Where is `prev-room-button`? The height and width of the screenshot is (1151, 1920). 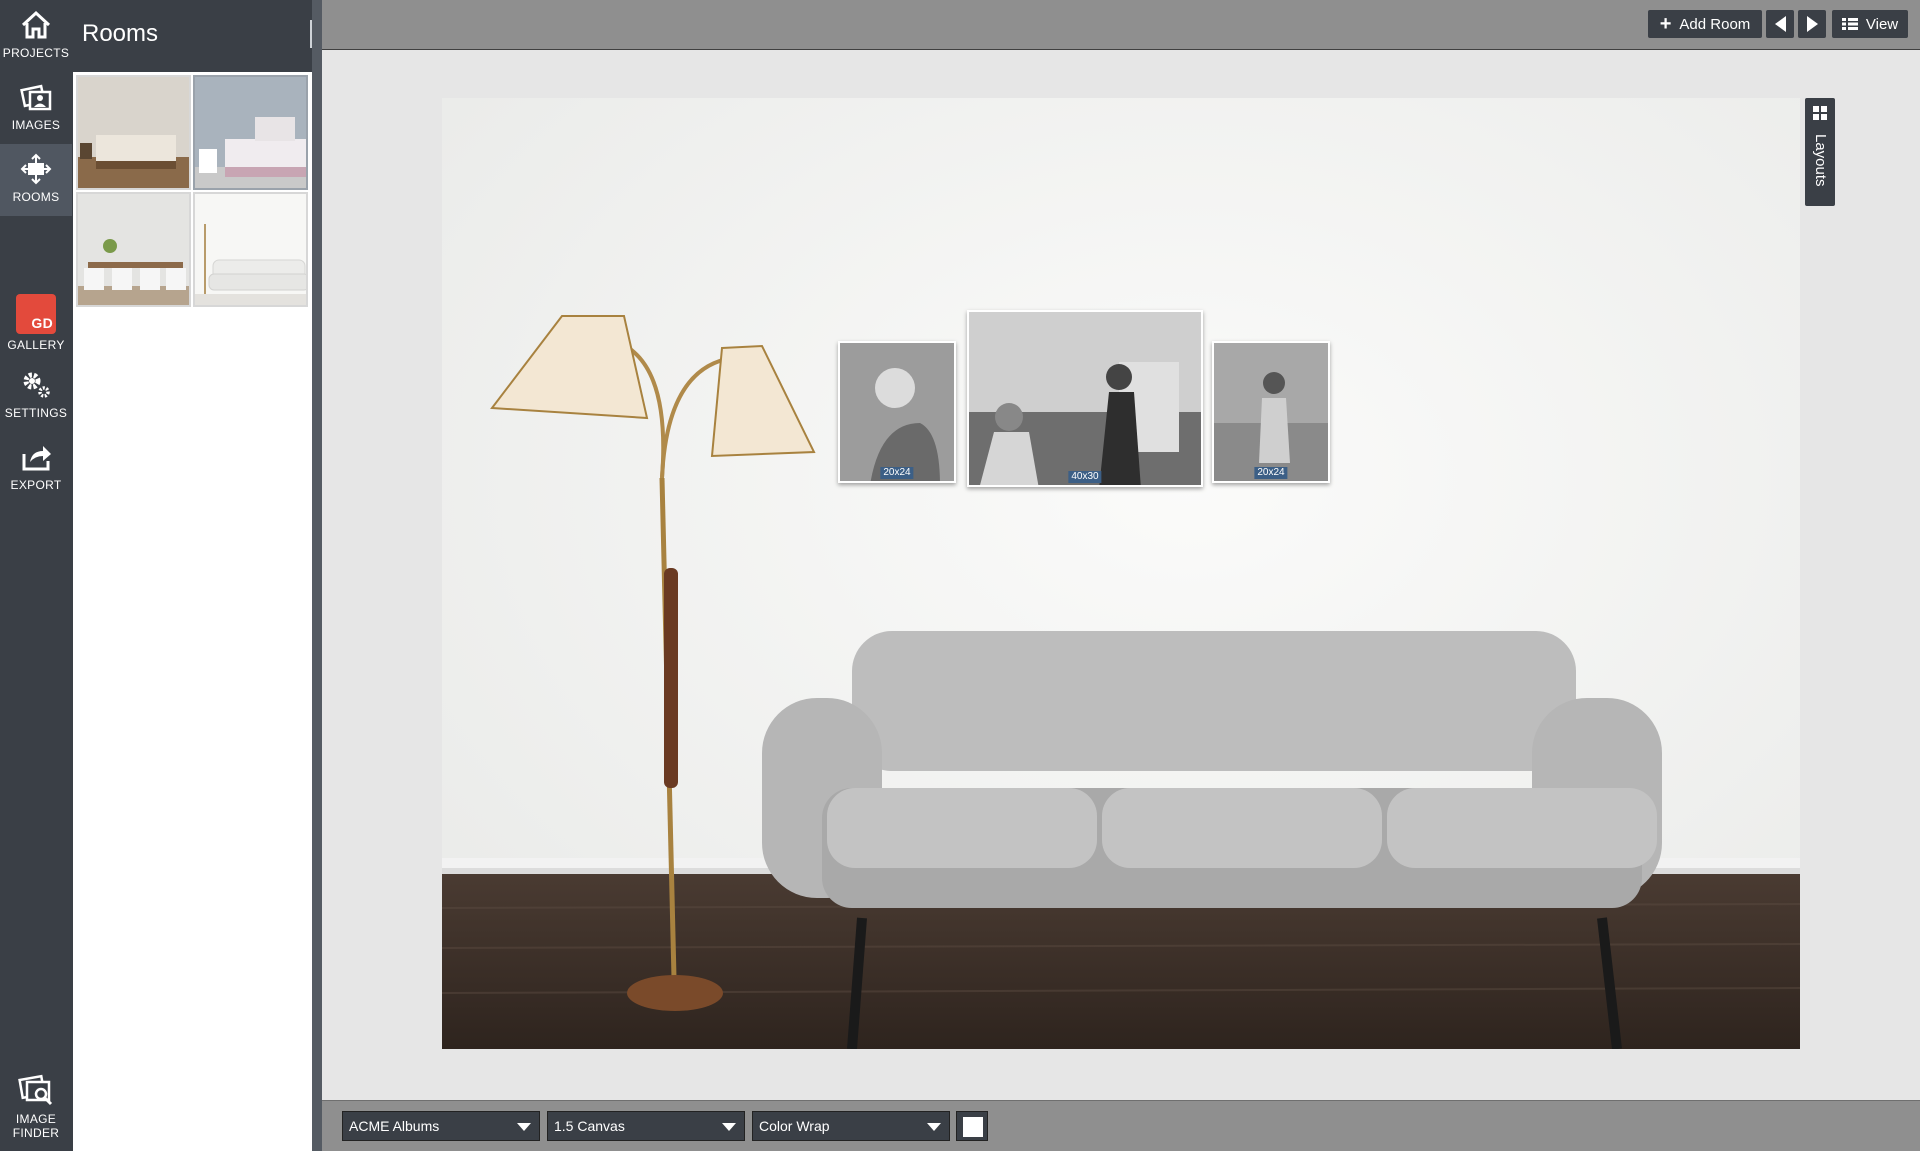
prev-room-button is located at coordinates (1780, 24).